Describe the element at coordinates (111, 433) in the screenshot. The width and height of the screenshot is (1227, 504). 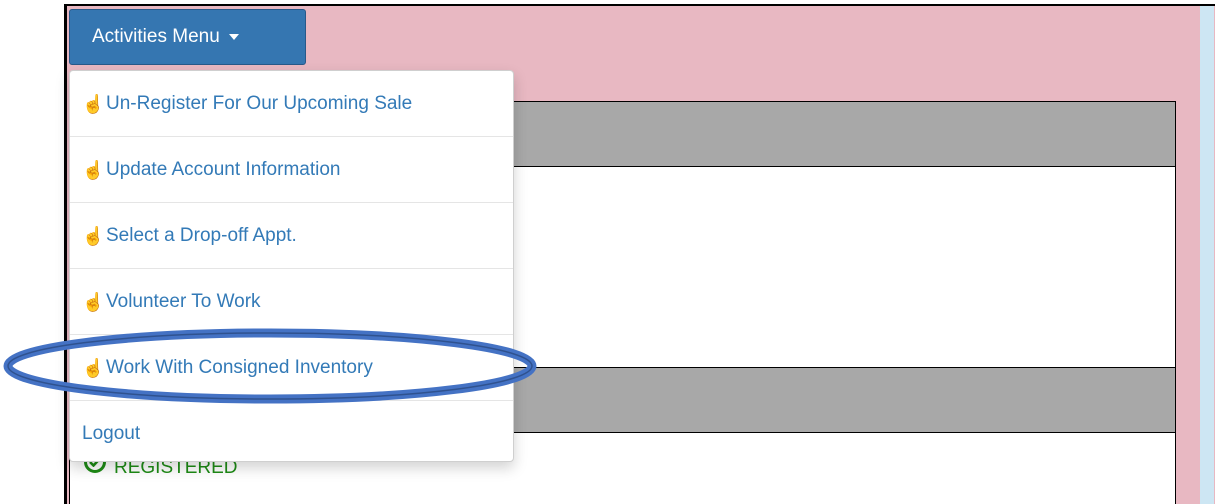
I see `logout-label: Logout` at that location.